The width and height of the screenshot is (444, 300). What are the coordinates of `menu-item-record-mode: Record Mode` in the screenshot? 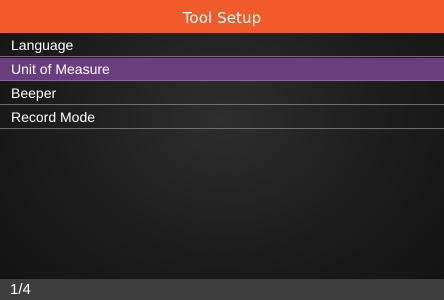 It's located at (222, 117).